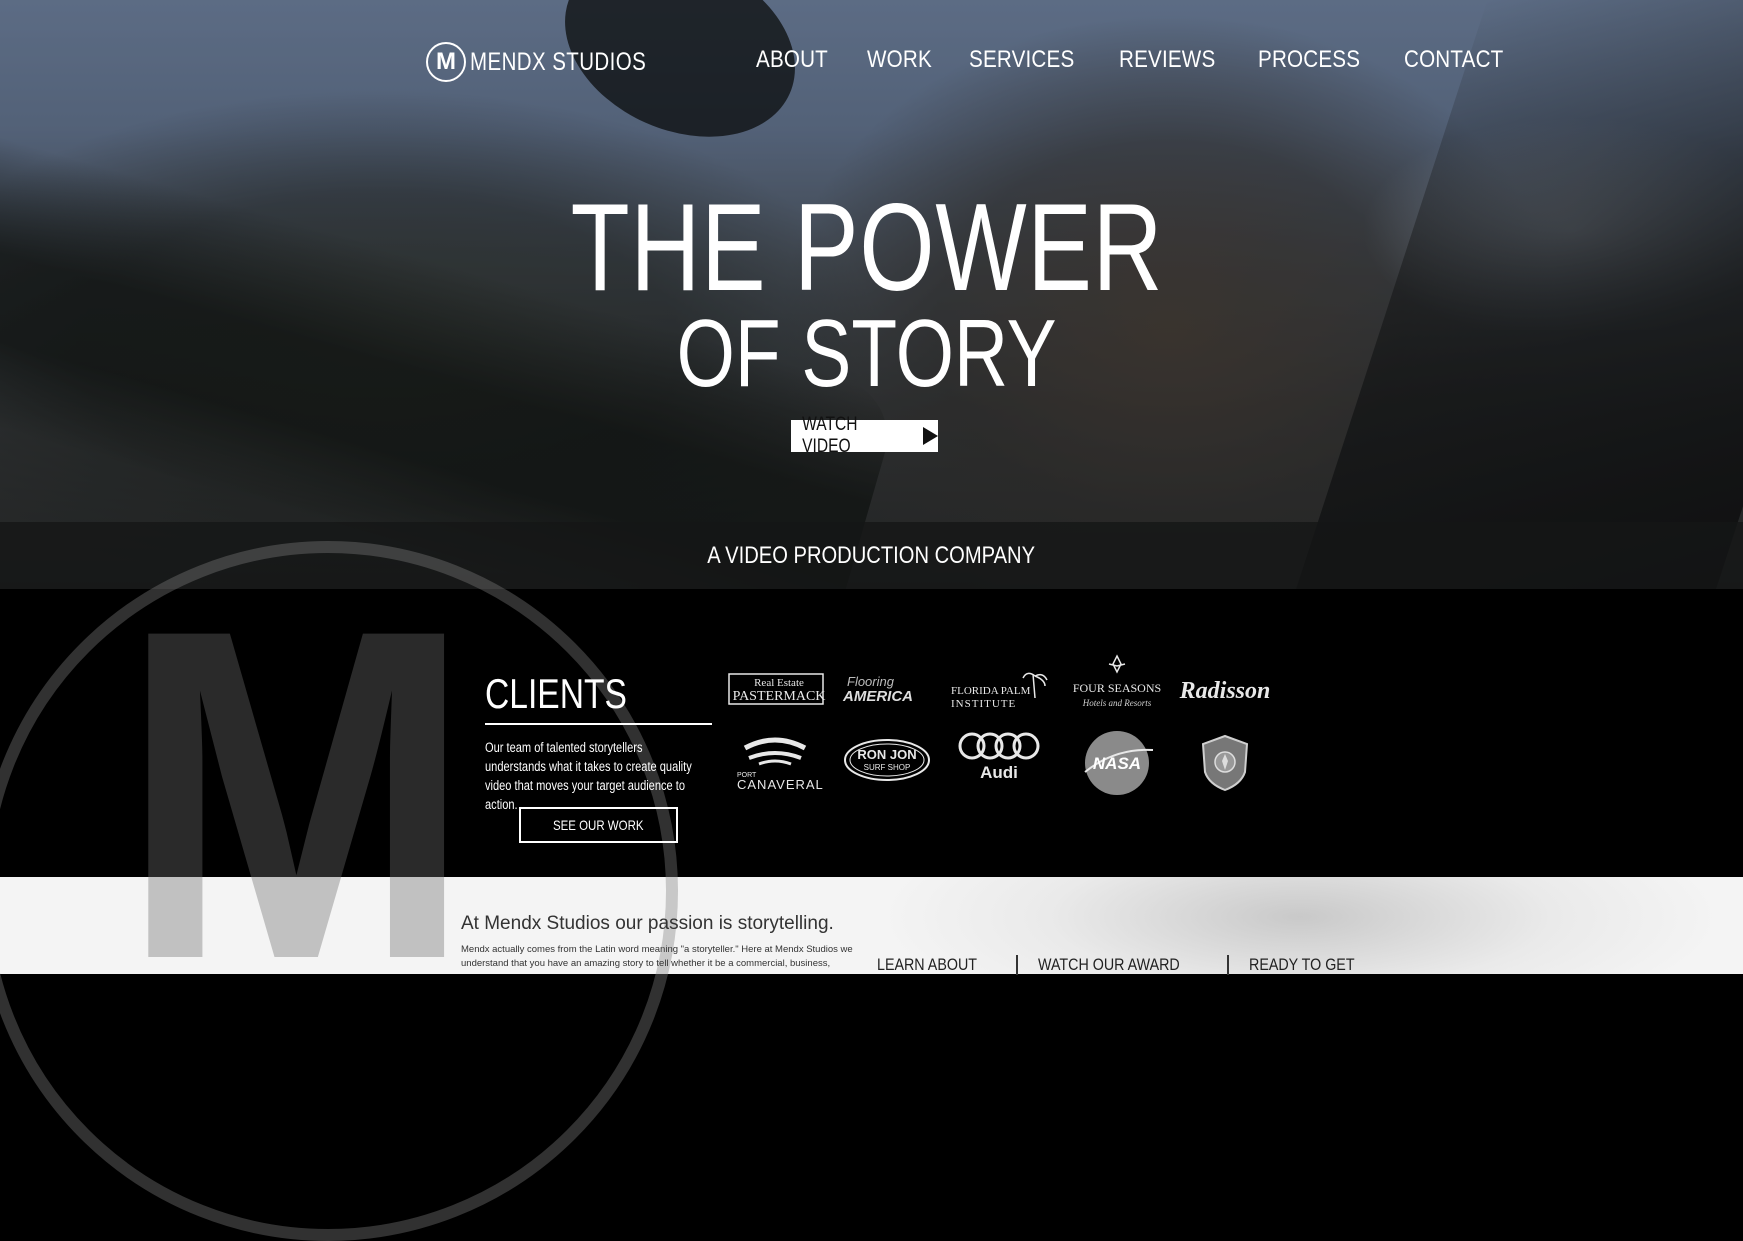  I want to click on tagline-band: A VIDEO PRODUCTION COMPANY, so click(871, 555).